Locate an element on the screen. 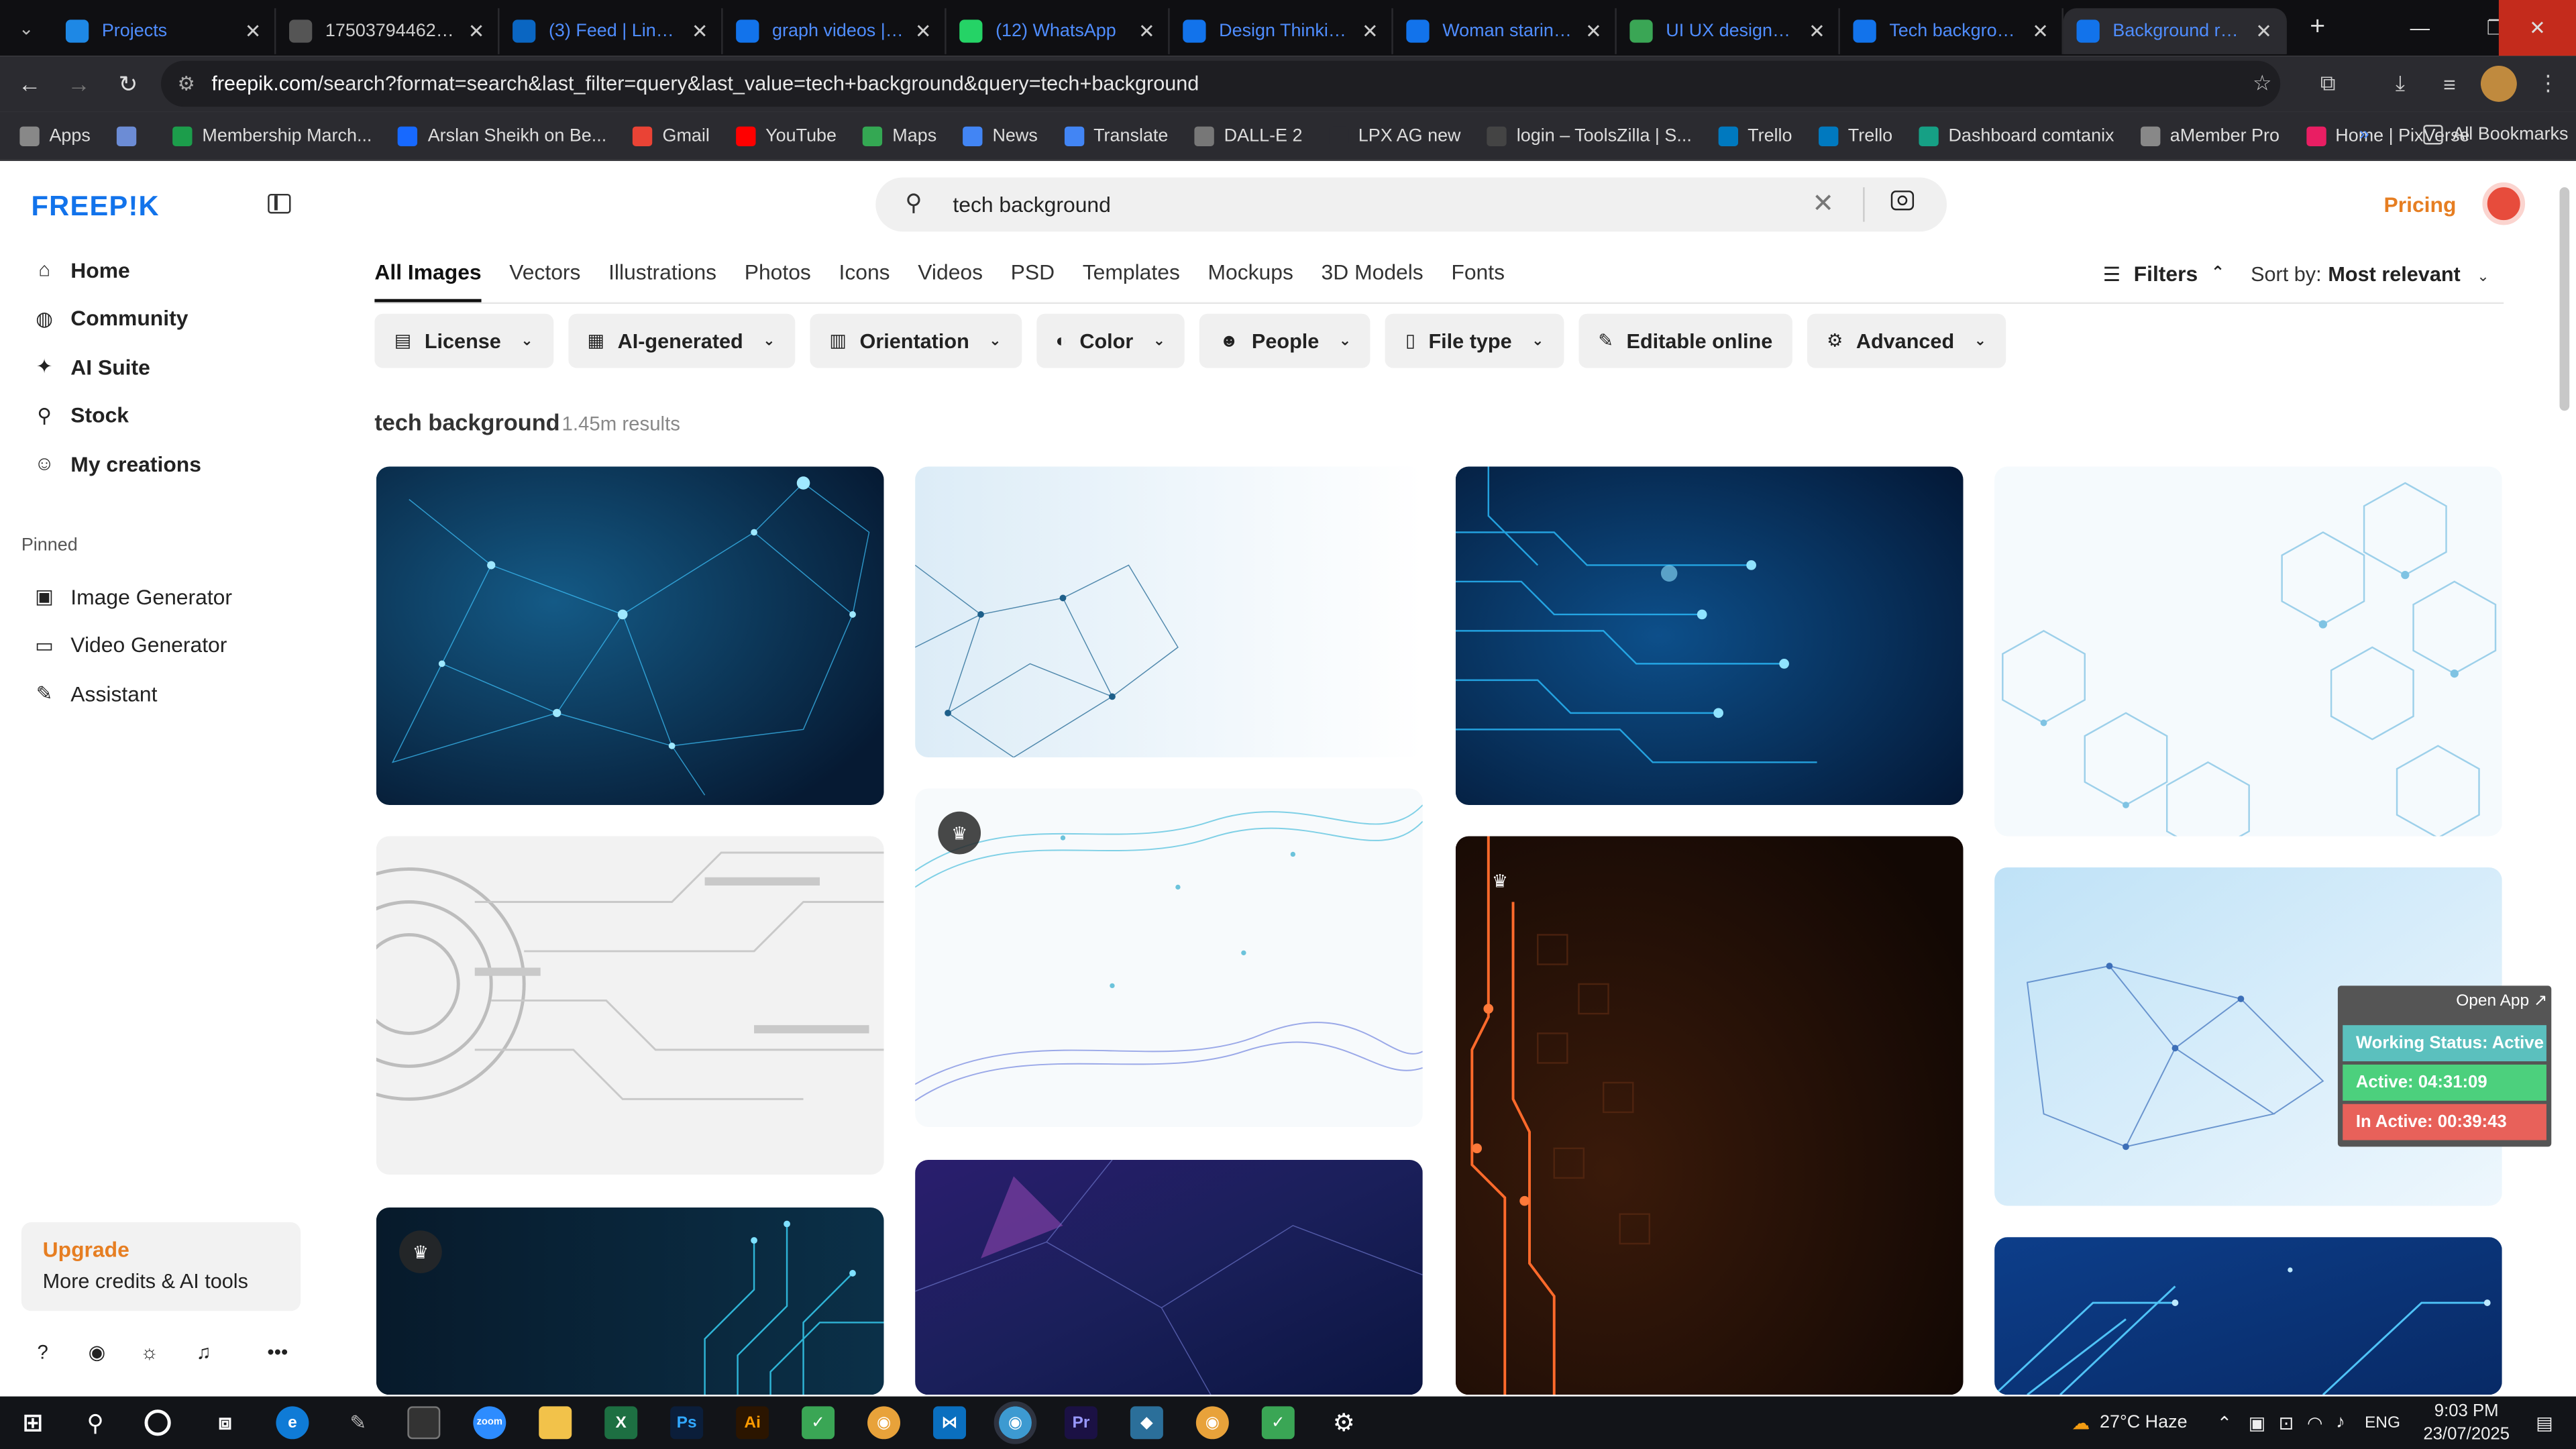  pinned-item-image-generator: ▣ Image Generator is located at coordinates (159, 597).